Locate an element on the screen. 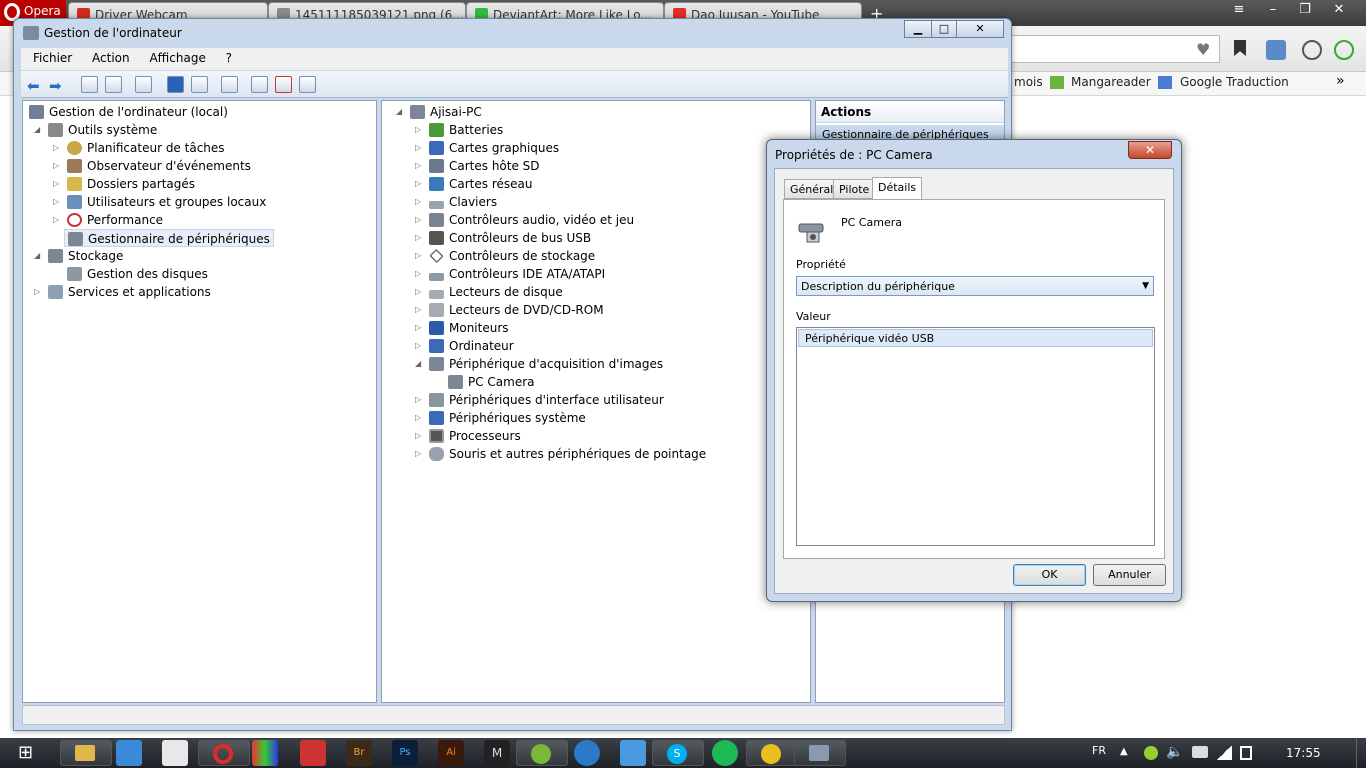 The image size is (1366, 768). network-signal-icon is located at coordinates (1224, 753).